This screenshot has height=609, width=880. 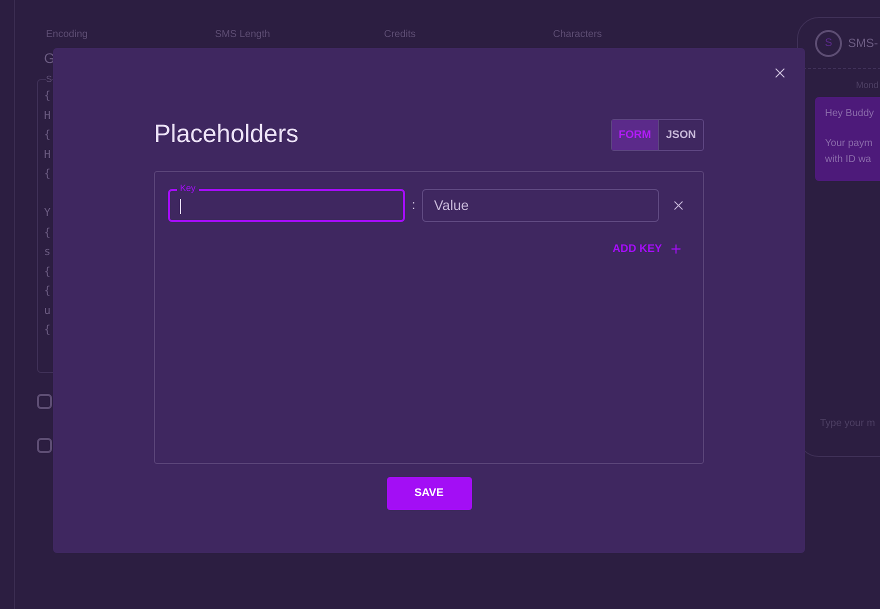 I want to click on editor-line: Y, so click(x=47, y=212).